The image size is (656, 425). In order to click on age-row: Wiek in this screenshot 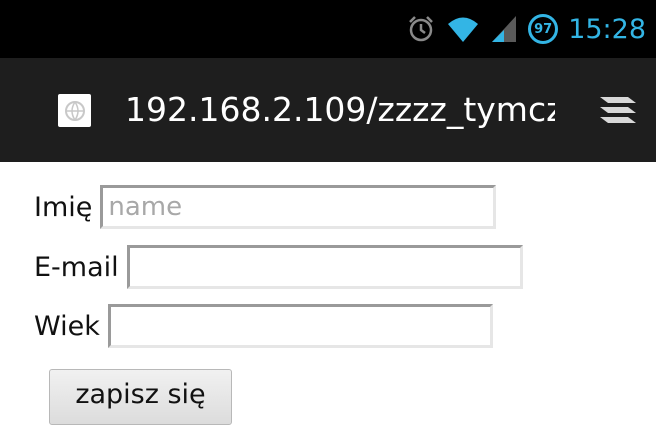, I will do `click(263, 326)`.